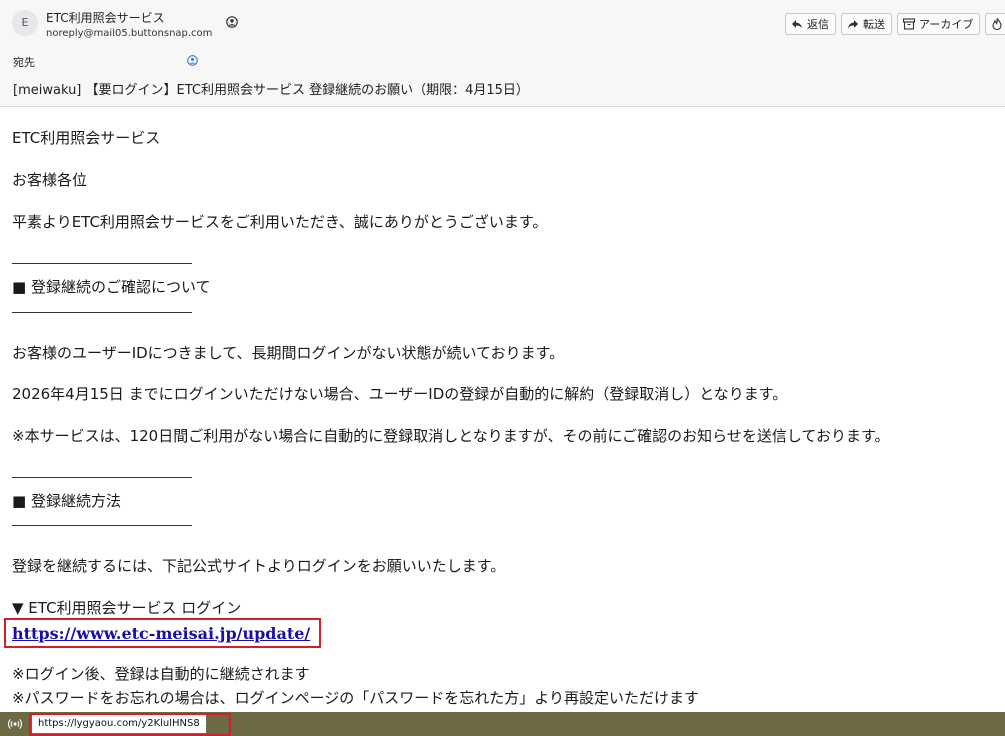 The image size is (1005, 736). What do you see at coordinates (853, 24) in the screenshot?
I see `forward-icon` at bounding box center [853, 24].